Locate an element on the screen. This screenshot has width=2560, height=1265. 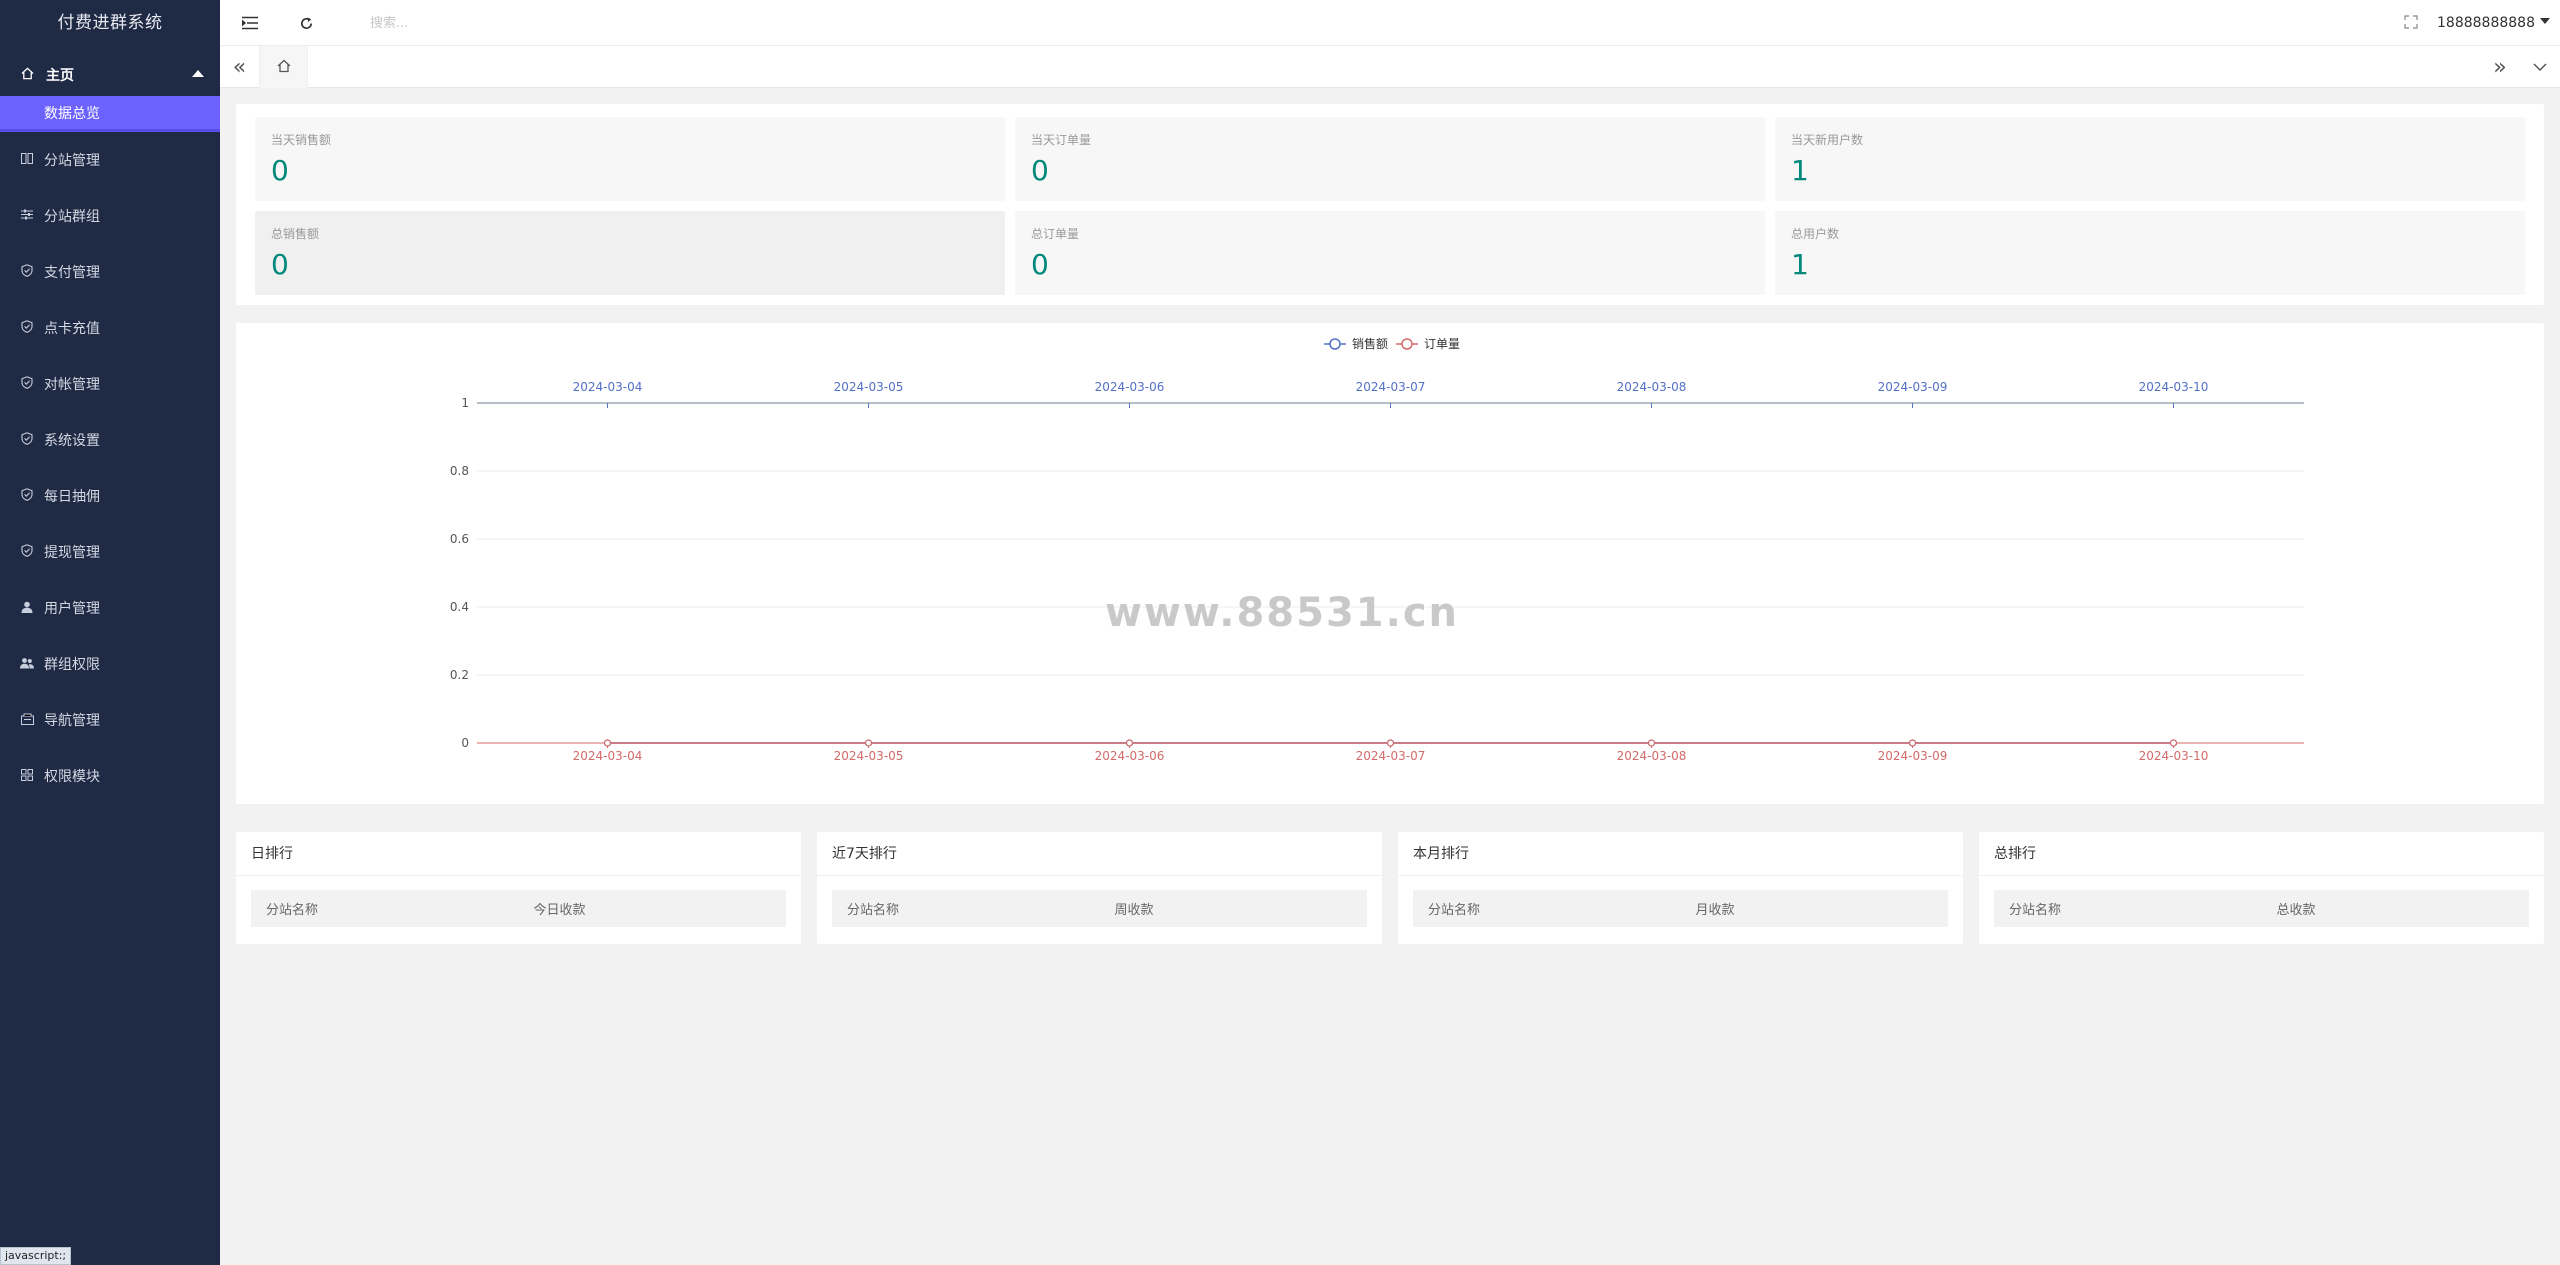
x-tick-label-top: 2024-03-05 is located at coordinates (869, 387).